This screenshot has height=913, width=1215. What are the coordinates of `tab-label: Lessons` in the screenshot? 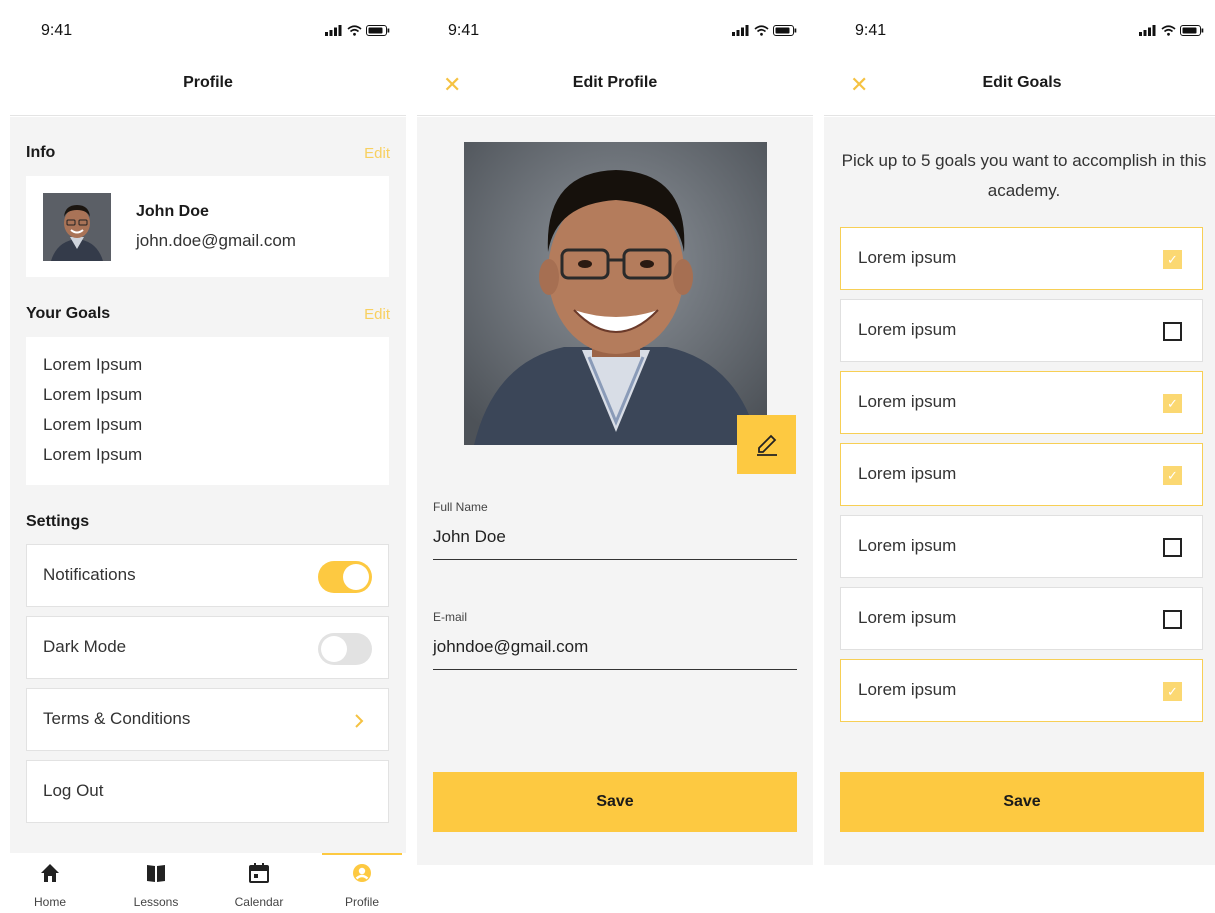 It's located at (156, 902).